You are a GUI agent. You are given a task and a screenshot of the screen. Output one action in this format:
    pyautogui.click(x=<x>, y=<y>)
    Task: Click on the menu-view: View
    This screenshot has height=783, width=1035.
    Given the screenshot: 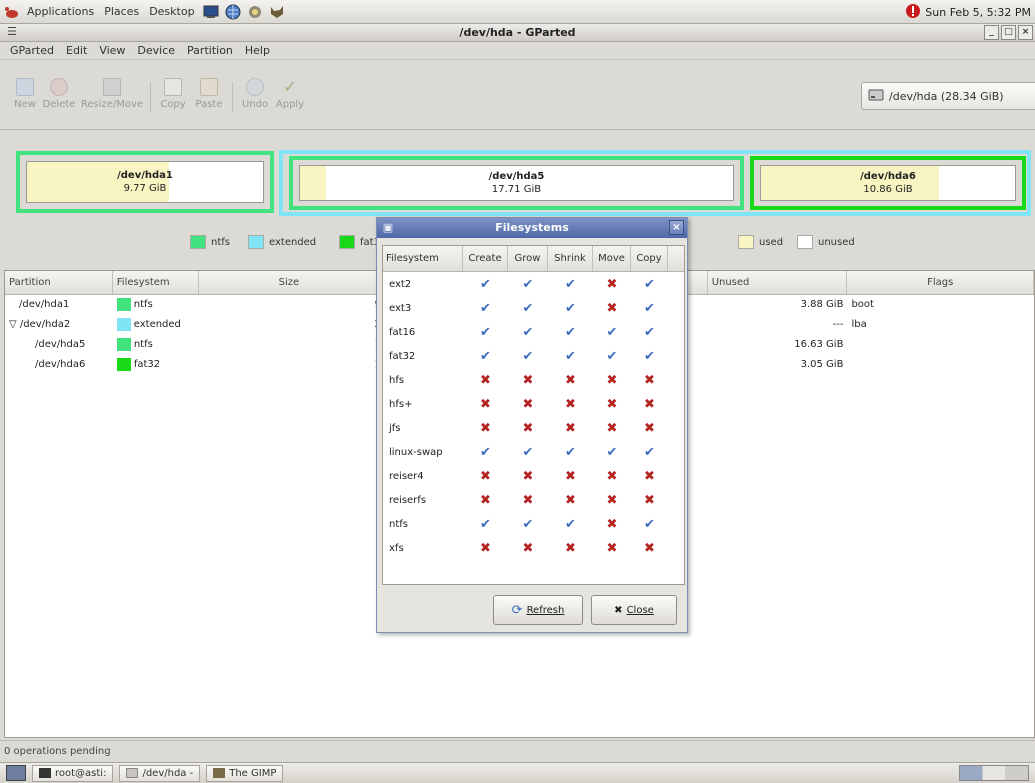 What is the action you would take?
    pyautogui.click(x=112, y=50)
    